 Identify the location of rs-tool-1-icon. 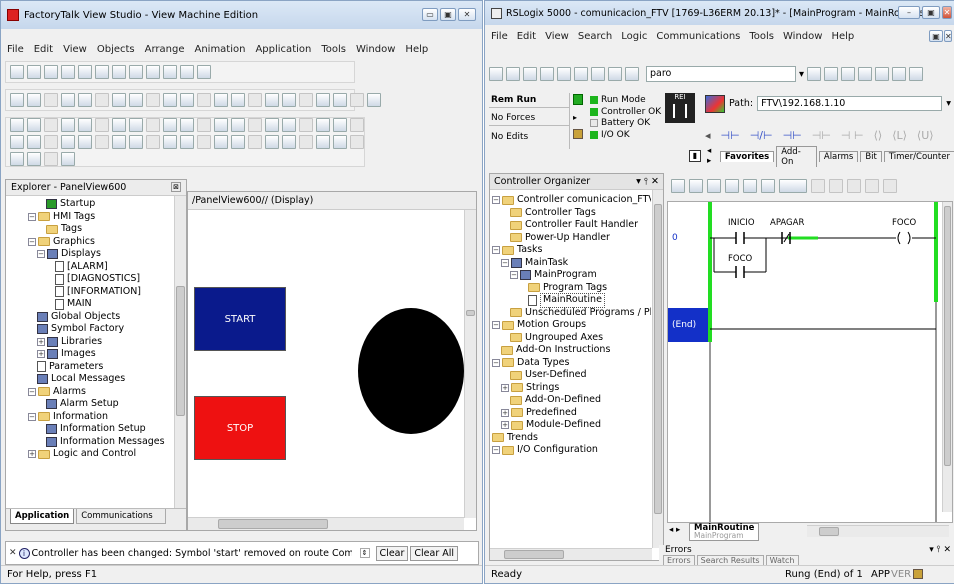
(496, 74).